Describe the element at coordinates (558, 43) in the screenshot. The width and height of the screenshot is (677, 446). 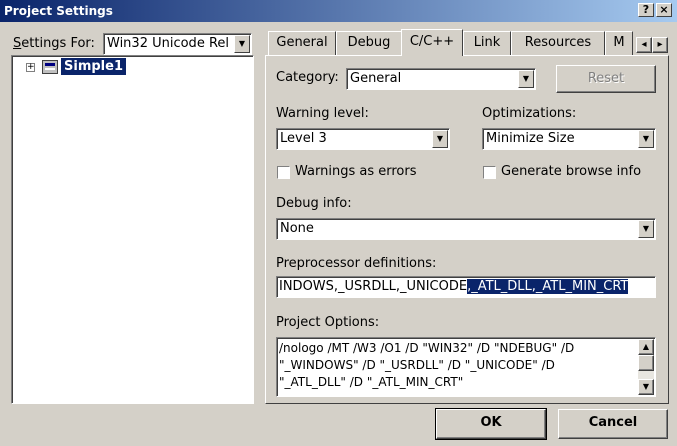
I see `tab-resources: Resources` at that location.